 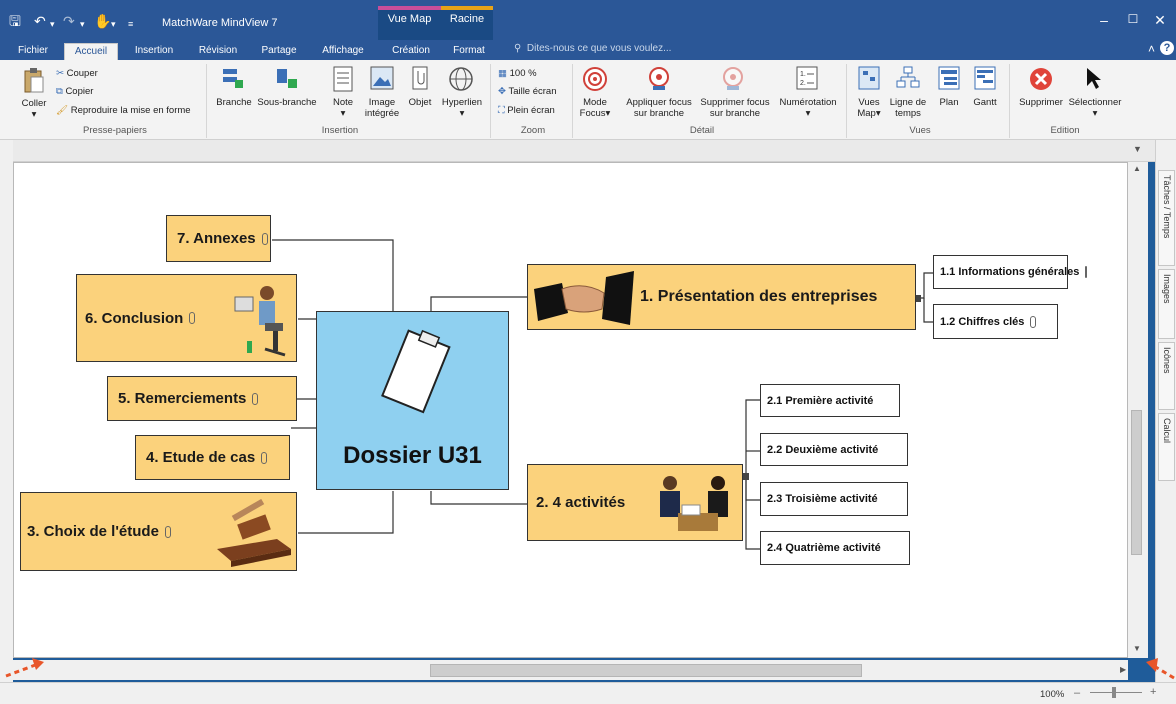 I want to click on focus-mode-button: Mode Focus▾, so click(x=595, y=108).